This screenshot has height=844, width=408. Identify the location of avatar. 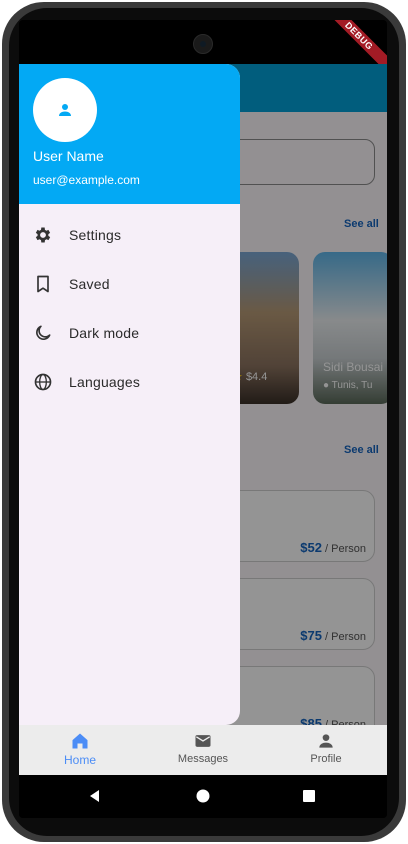
(65, 110).